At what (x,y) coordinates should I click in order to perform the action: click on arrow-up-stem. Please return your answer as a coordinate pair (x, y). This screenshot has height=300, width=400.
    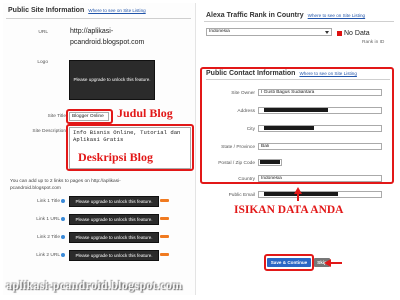
    Looking at the image, I should click on (298, 197).